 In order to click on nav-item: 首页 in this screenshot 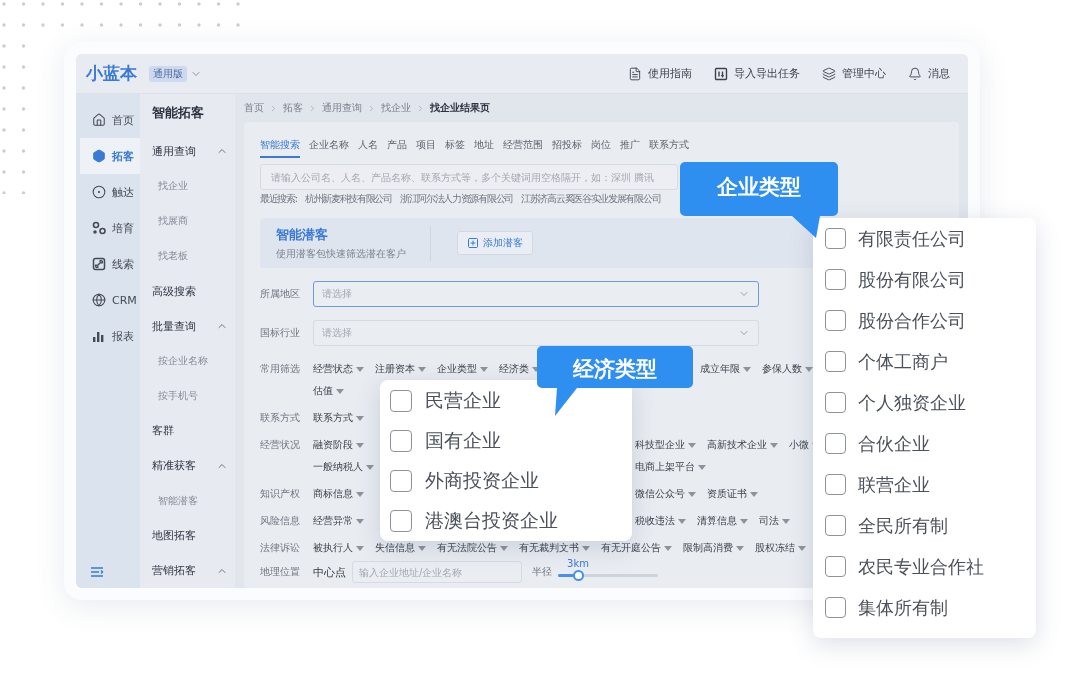, I will do `click(110, 120)`.